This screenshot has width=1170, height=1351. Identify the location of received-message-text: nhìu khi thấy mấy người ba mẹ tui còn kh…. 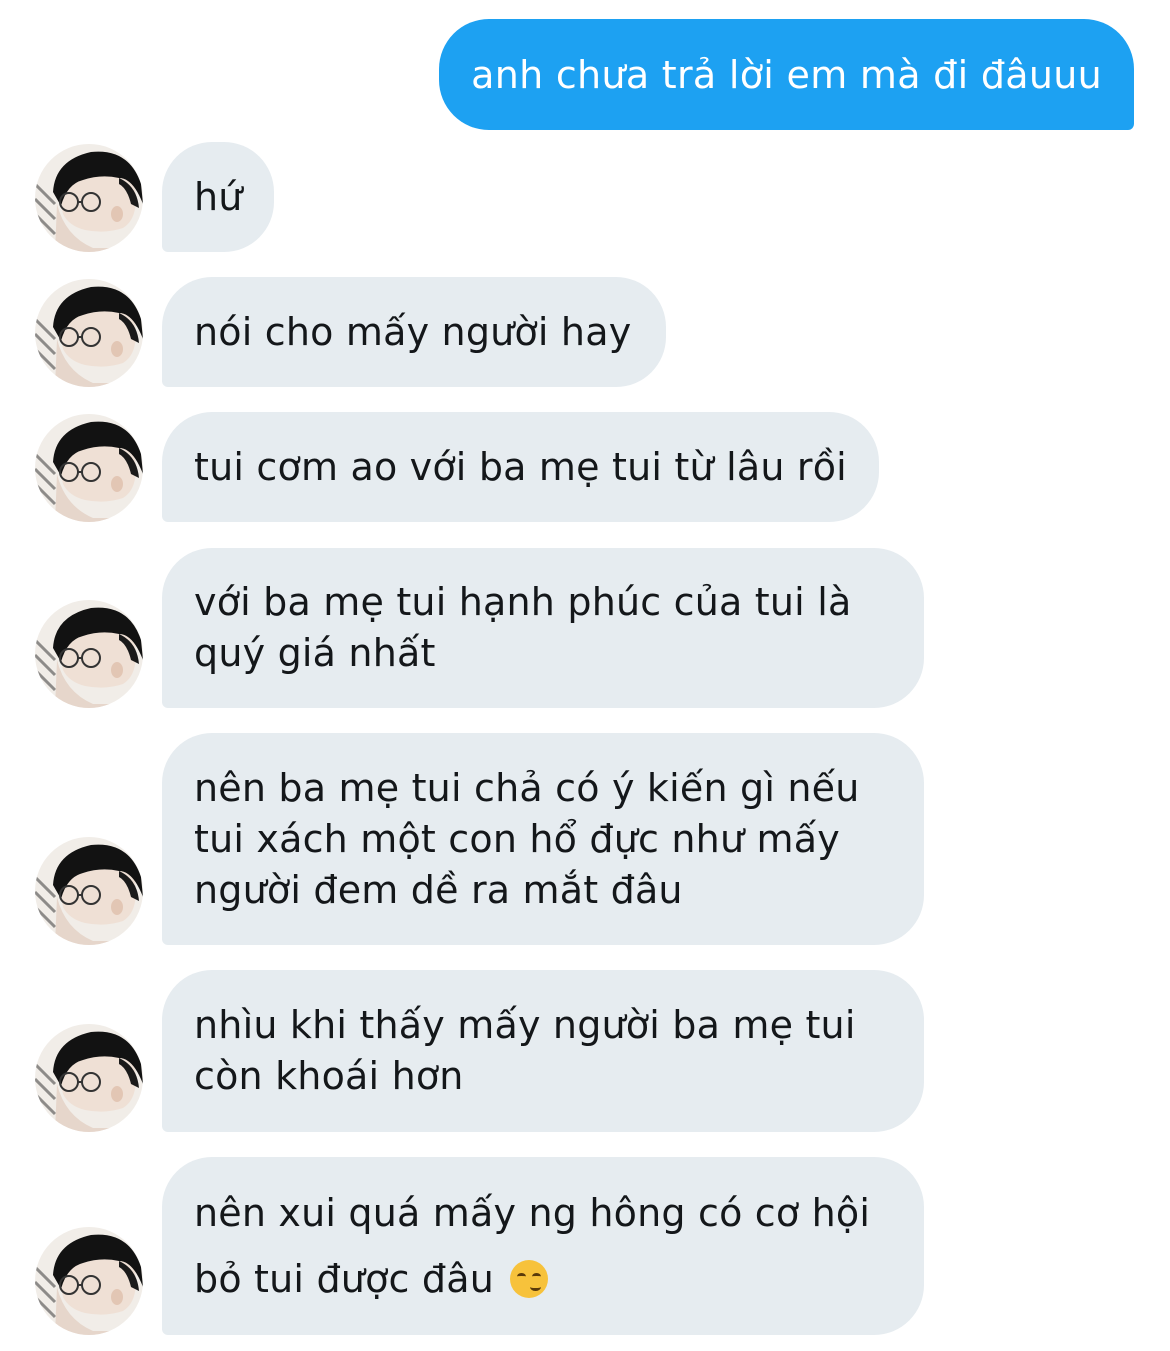
(525, 1050).